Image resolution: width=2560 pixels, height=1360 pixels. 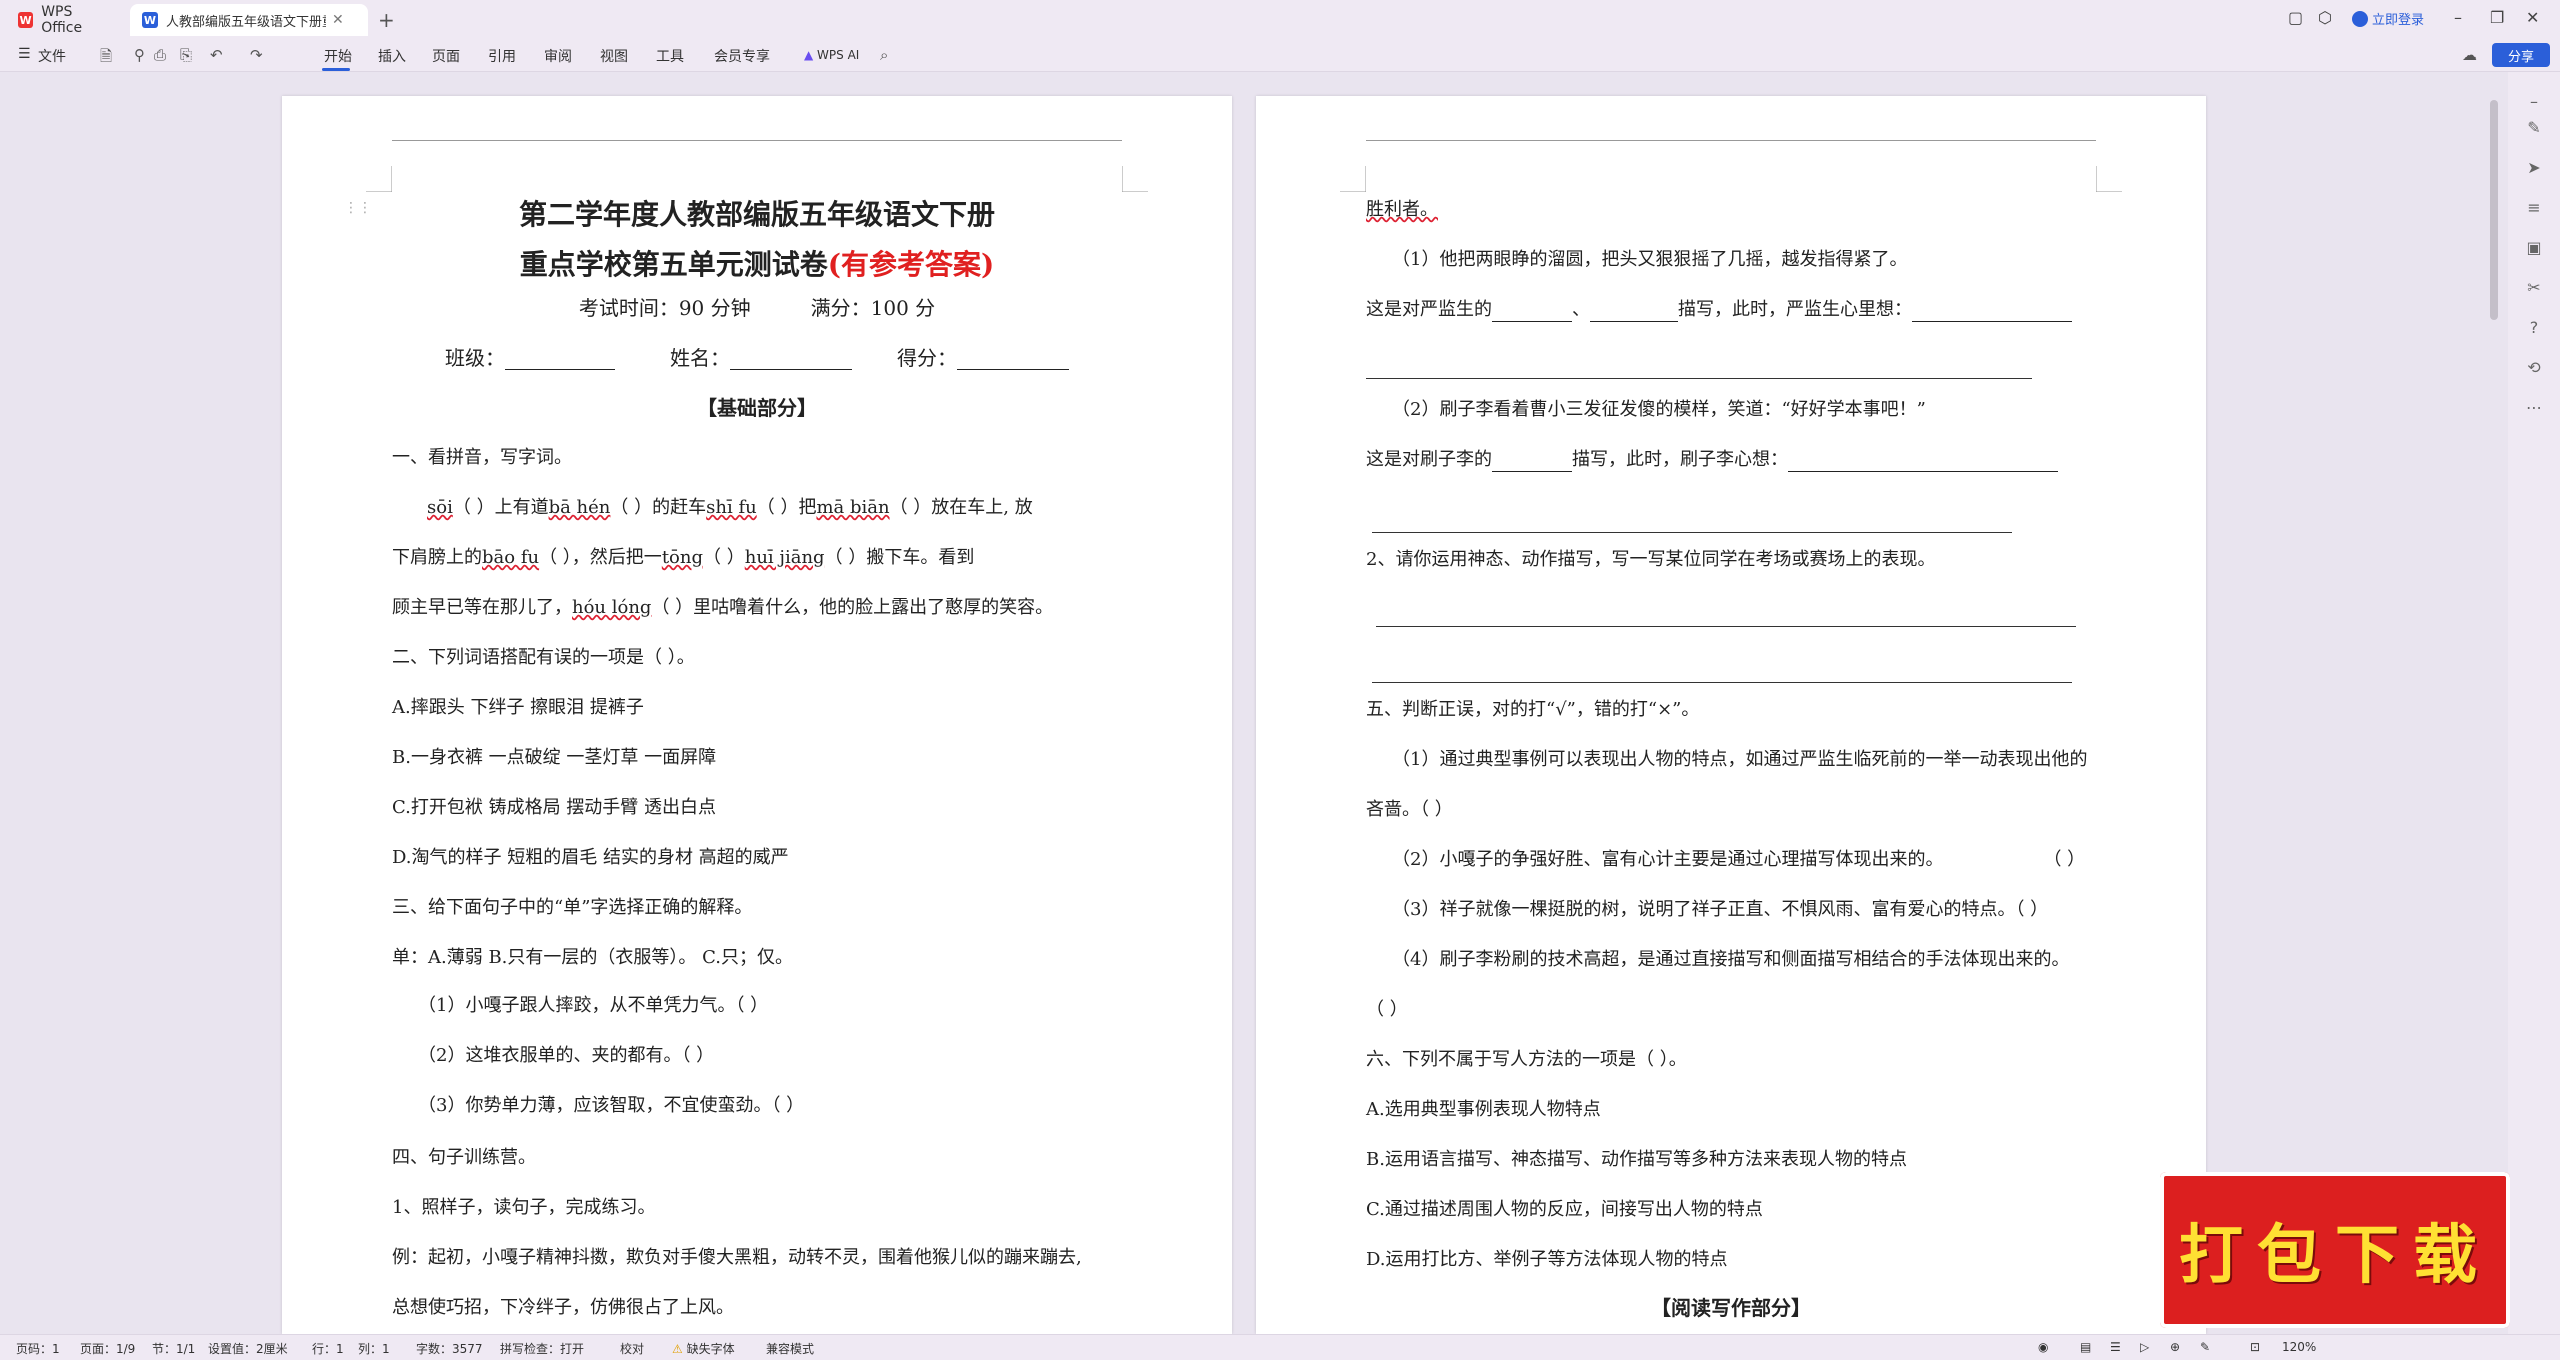 What do you see at coordinates (2360, 18) in the screenshot?
I see `avatar-icon` at bounding box center [2360, 18].